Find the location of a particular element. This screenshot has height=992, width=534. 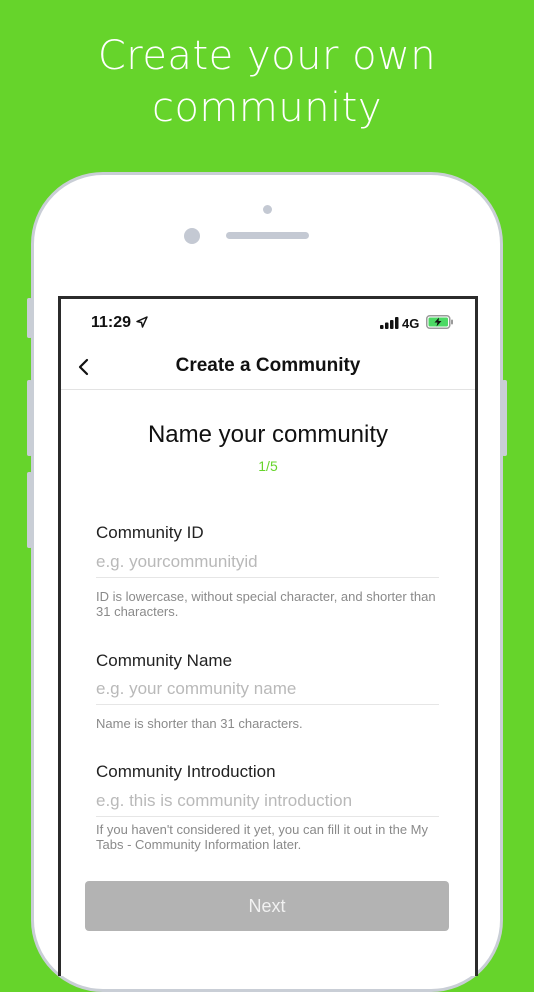

phone-mute-switch is located at coordinates (29, 318).